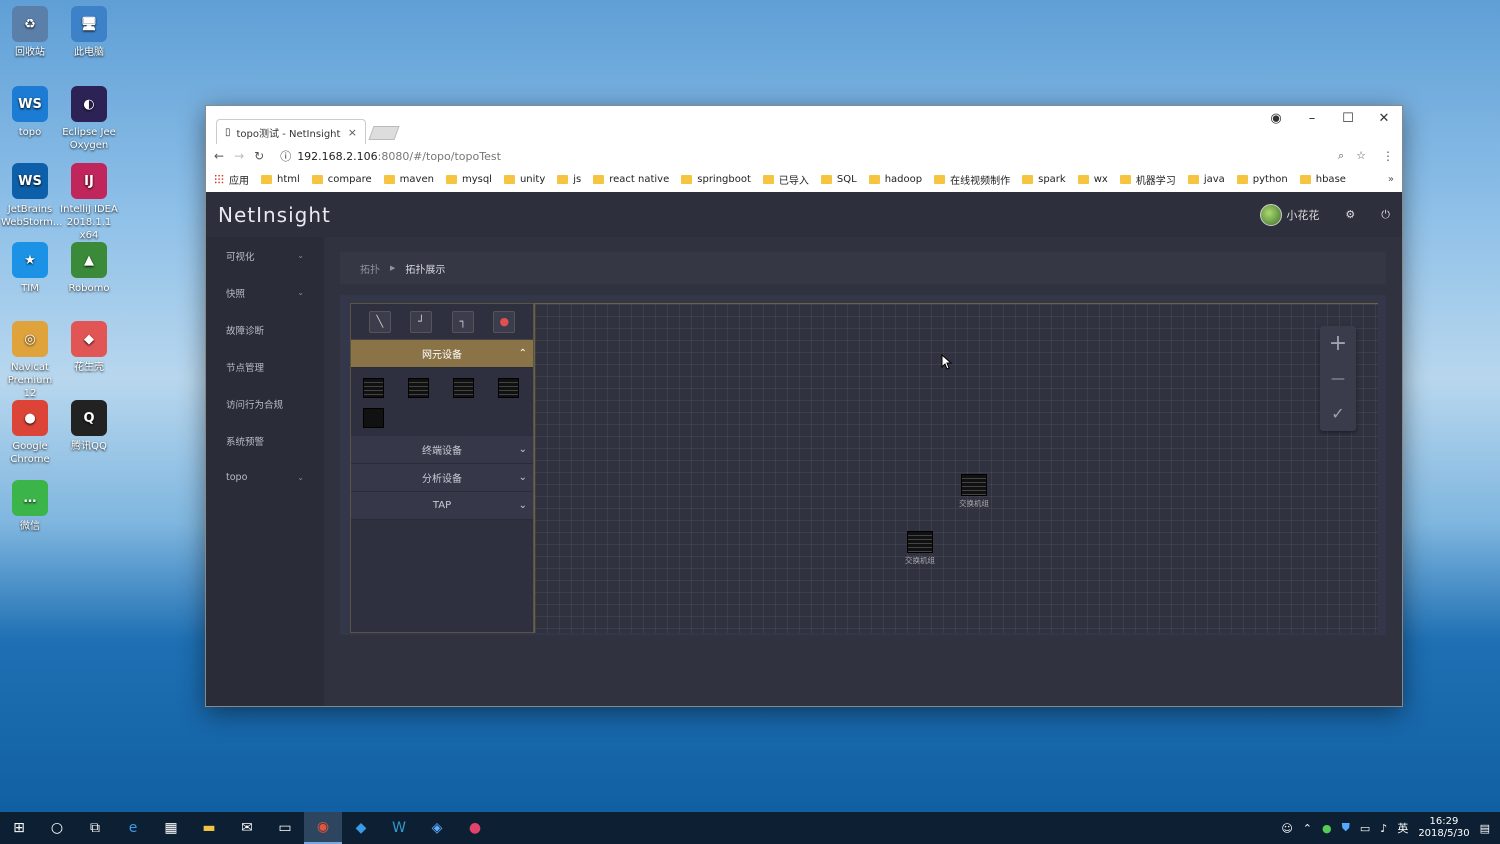 This screenshot has width=1500, height=844. Describe the element at coordinates (57, 828) in the screenshot. I see `search-icon: ○` at that location.